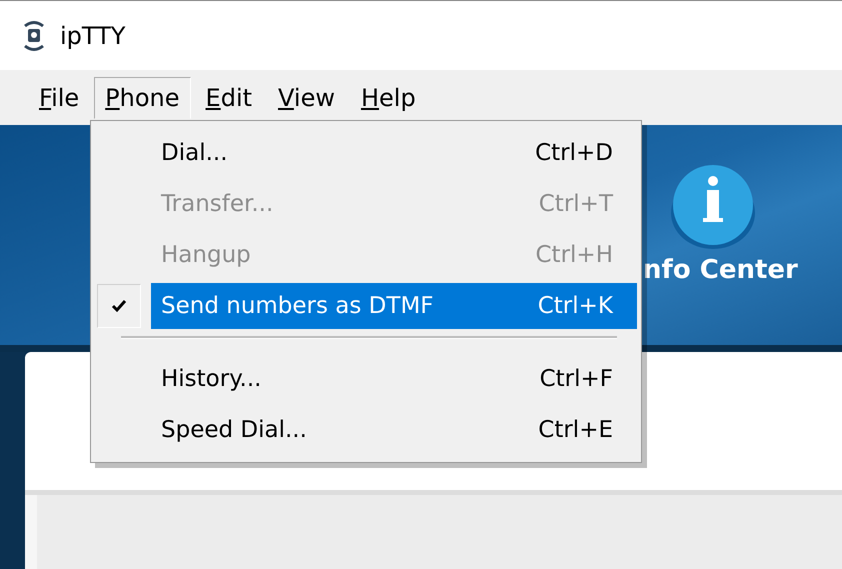 The image size is (842, 569). Describe the element at coordinates (388, 97) in the screenshot. I see `menu-bar-item: Help` at that location.